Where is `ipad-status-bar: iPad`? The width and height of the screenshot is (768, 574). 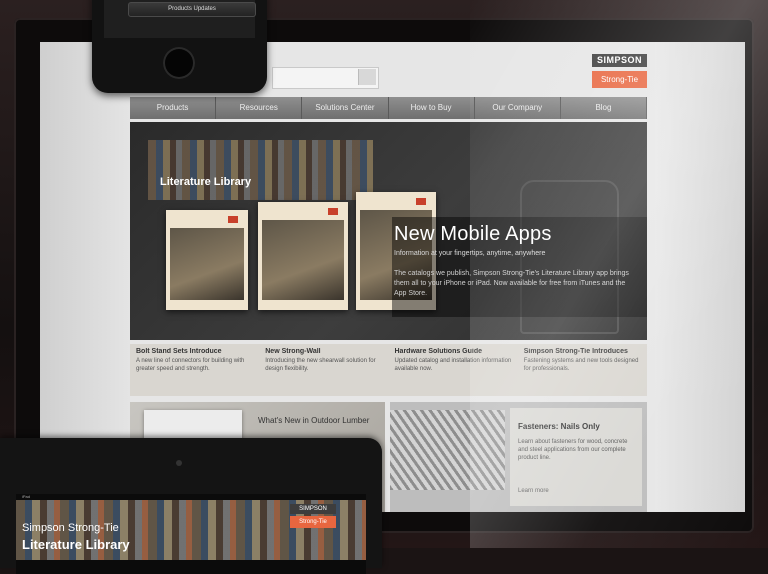 ipad-status-bar: iPad is located at coordinates (26, 496).